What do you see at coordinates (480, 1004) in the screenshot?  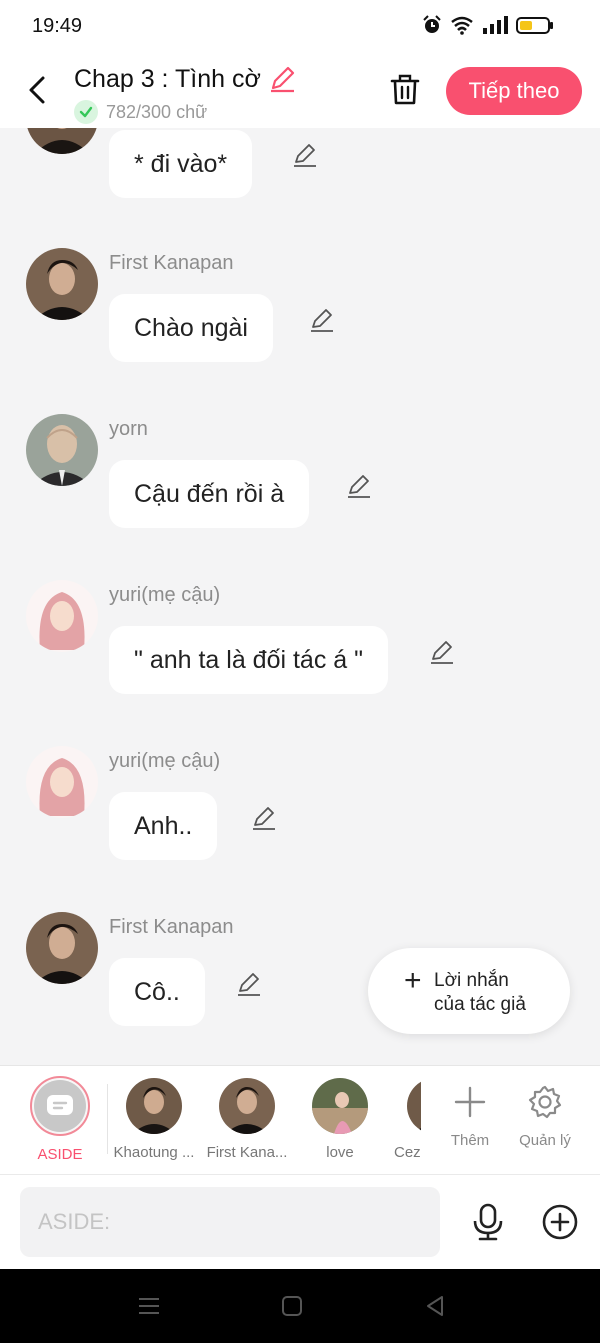 I see `author-note-label-line2: của tác giả` at bounding box center [480, 1004].